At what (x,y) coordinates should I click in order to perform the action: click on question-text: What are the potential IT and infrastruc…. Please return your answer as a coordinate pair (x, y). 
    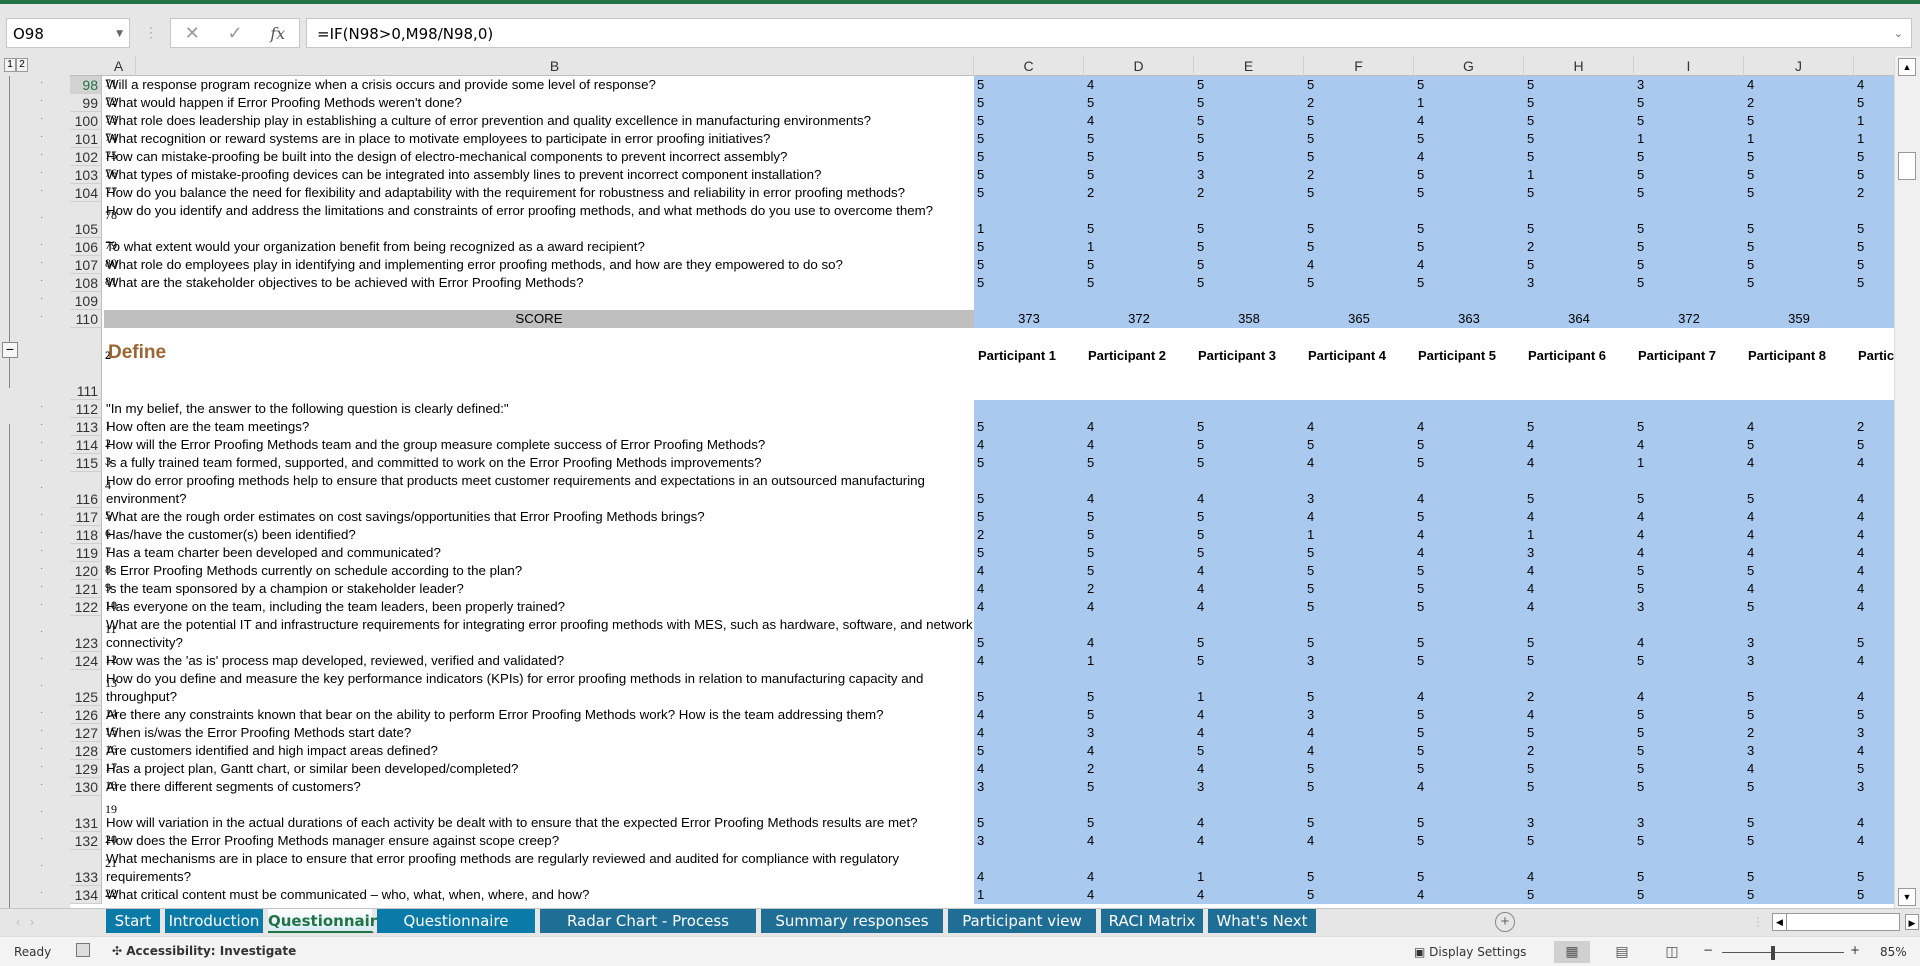
    Looking at the image, I should click on (540, 634).